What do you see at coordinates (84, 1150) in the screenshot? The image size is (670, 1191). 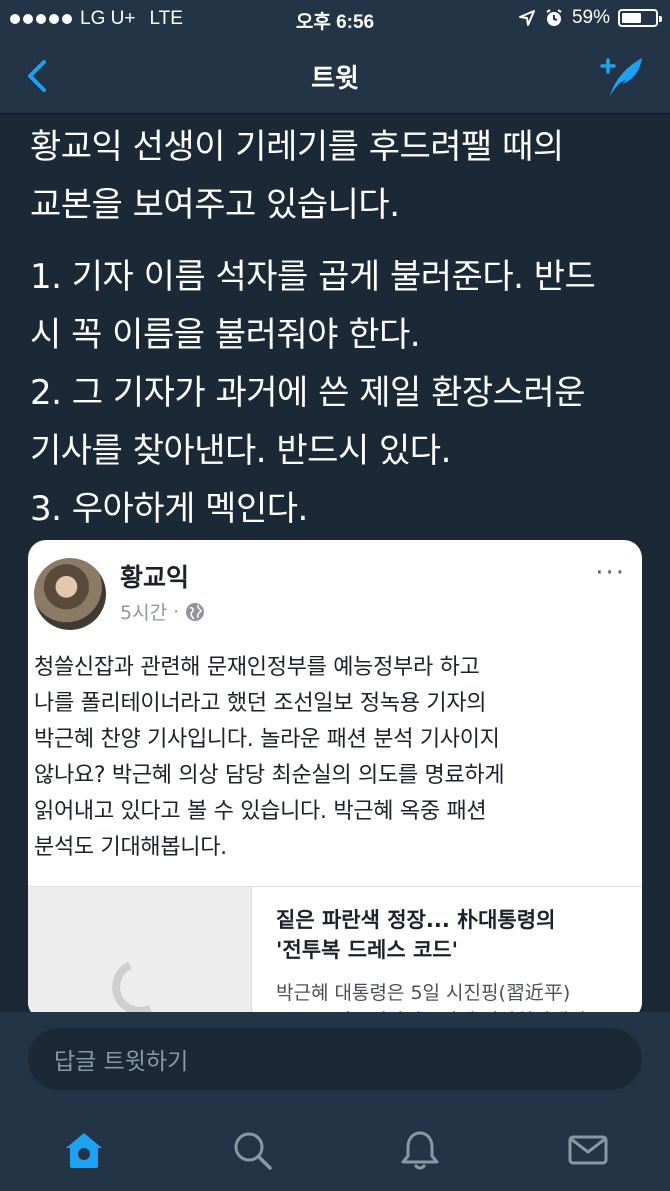 I see `home-icon` at bounding box center [84, 1150].